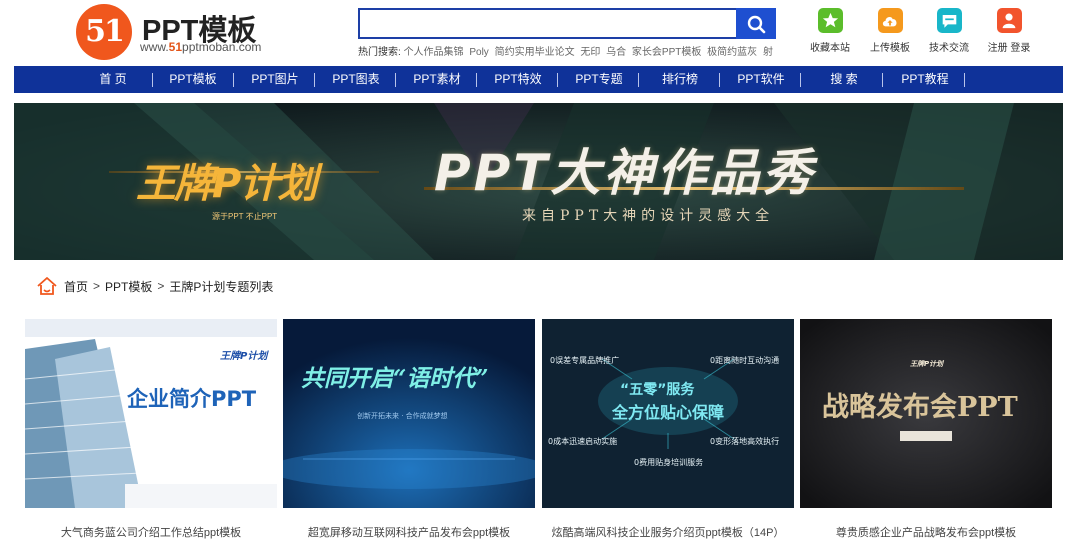 The image size is (1080, 551). What do you see at coordinates (669, 462) in the screenshot?
I see `thumbnail-point: 0费用贴身培训服务` at bounding box center [669, 462].